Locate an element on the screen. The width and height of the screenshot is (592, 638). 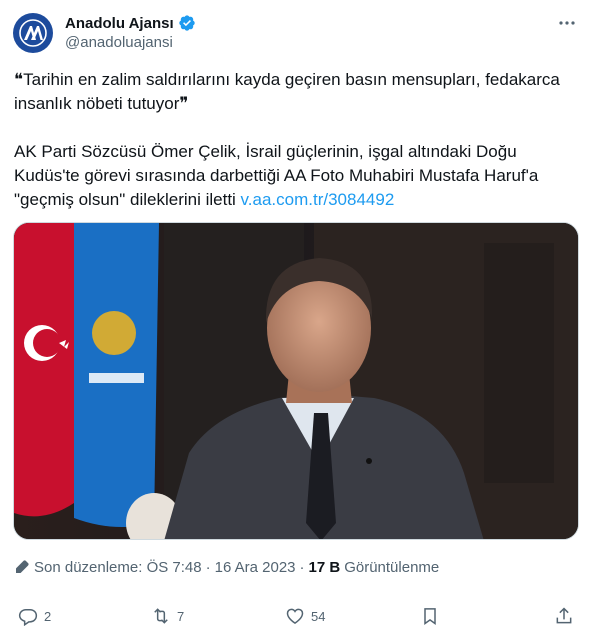
author-display-name: Anadolu Ajansı is located at coordinates (119, 23).